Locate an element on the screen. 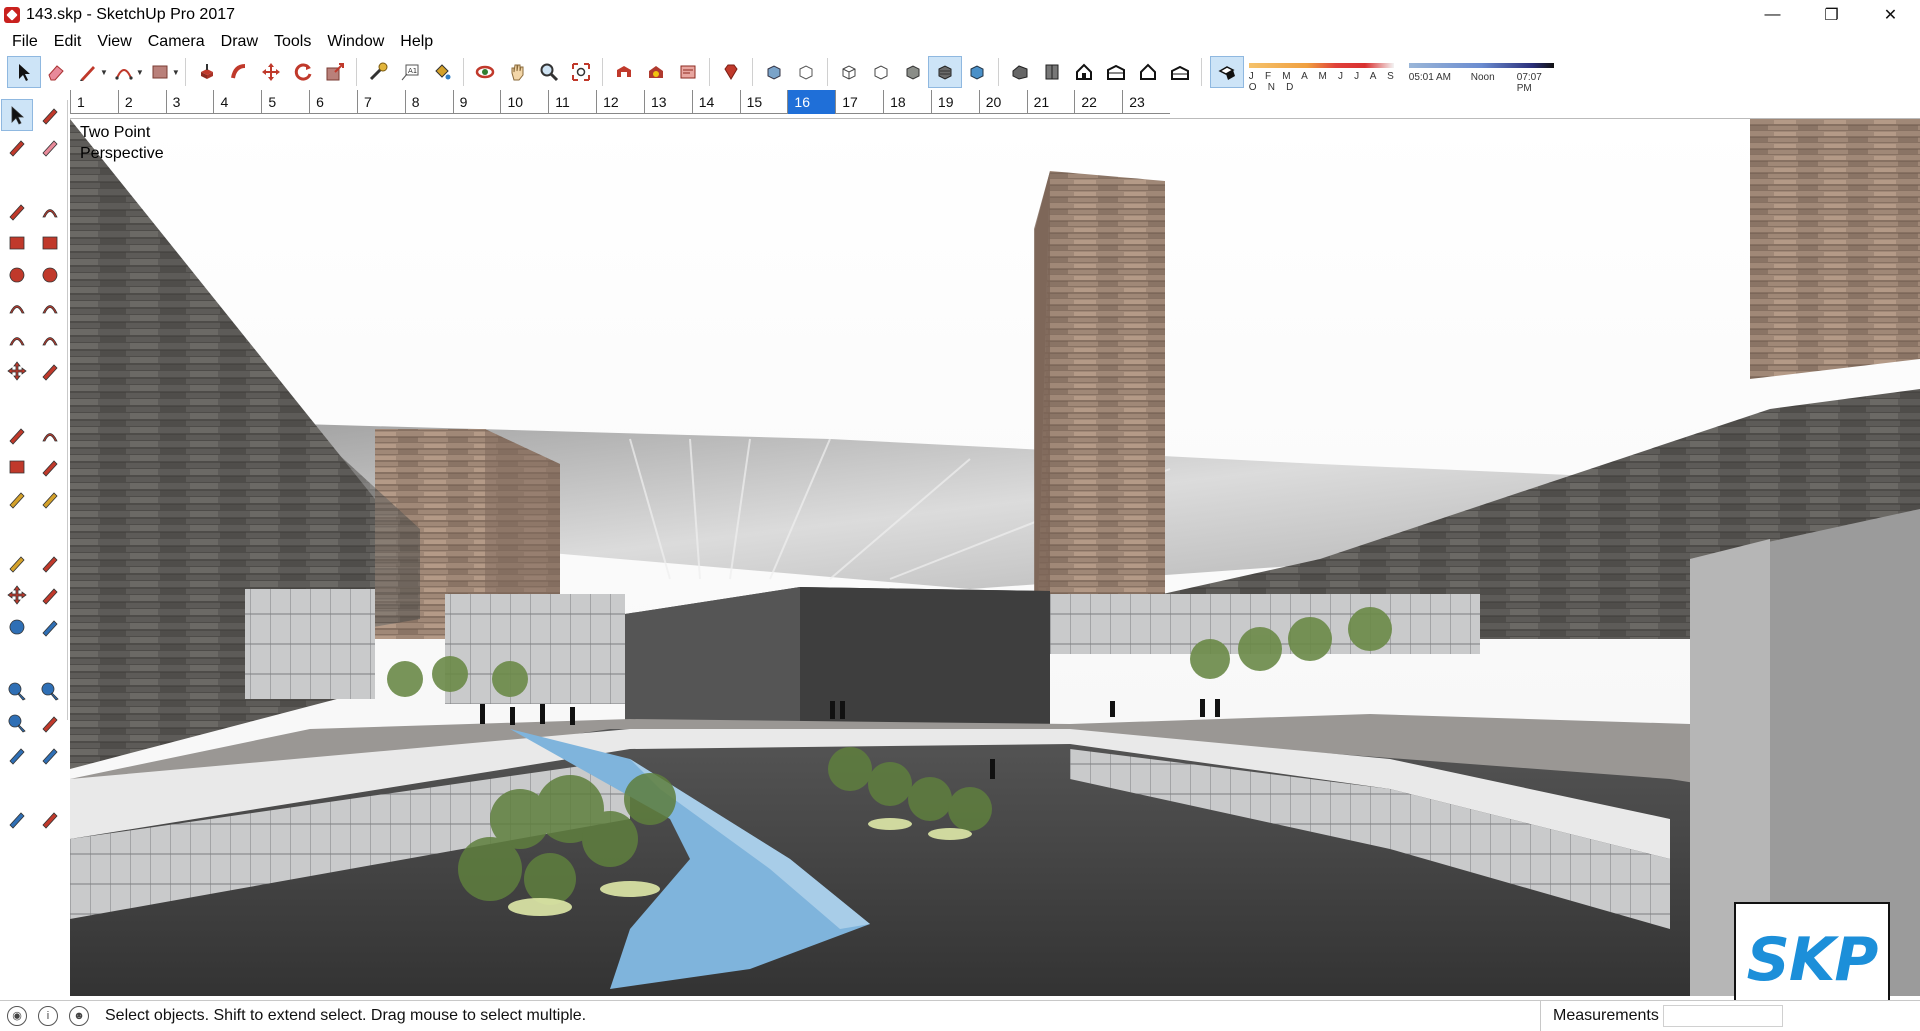 This screenshot has height=1031, width=1920. scene-tab-10: 10 is located at coordinates (524, 102).